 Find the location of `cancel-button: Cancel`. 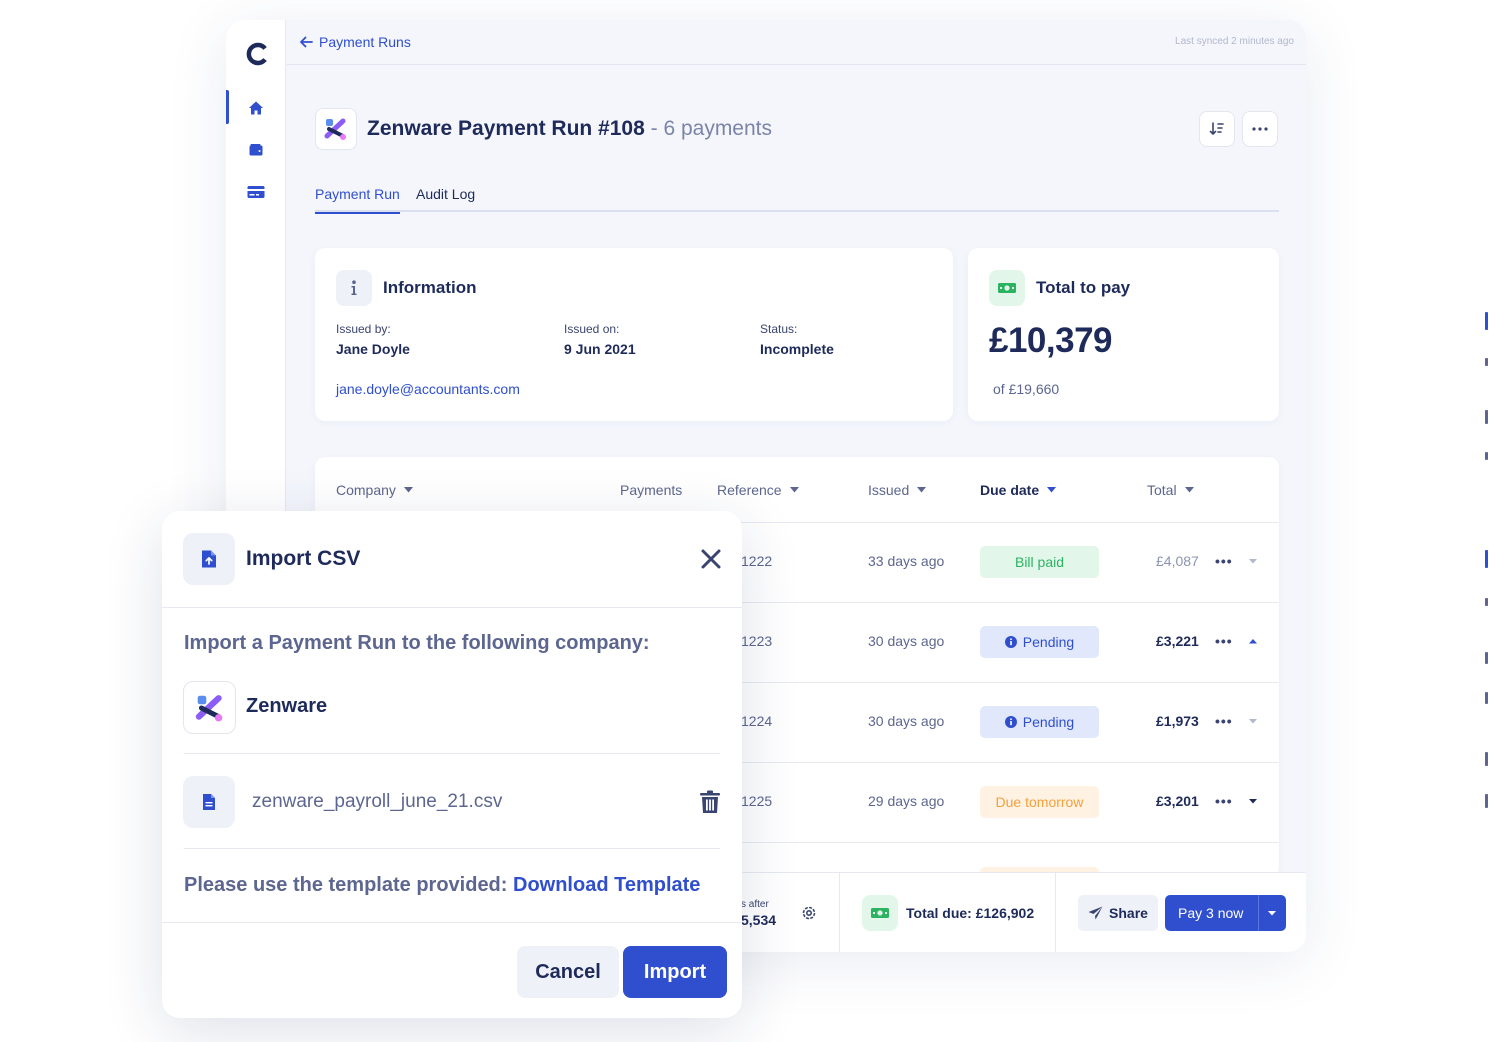

cancel-button: Cancel is located at coordinates (568, 972).